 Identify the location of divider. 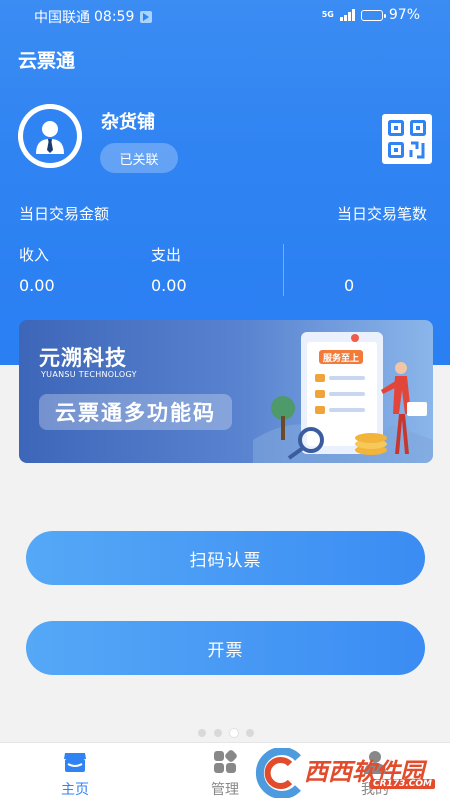
(283, 270).